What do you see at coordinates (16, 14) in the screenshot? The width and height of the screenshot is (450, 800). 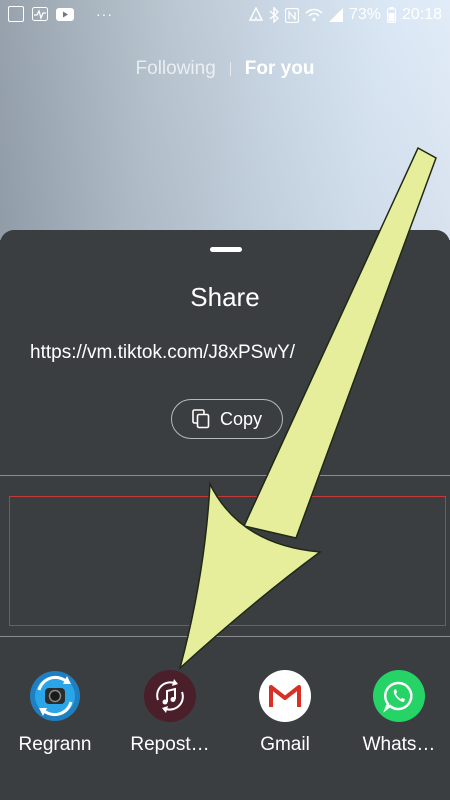 I see `image-icon` at bounding box center [16, 14].